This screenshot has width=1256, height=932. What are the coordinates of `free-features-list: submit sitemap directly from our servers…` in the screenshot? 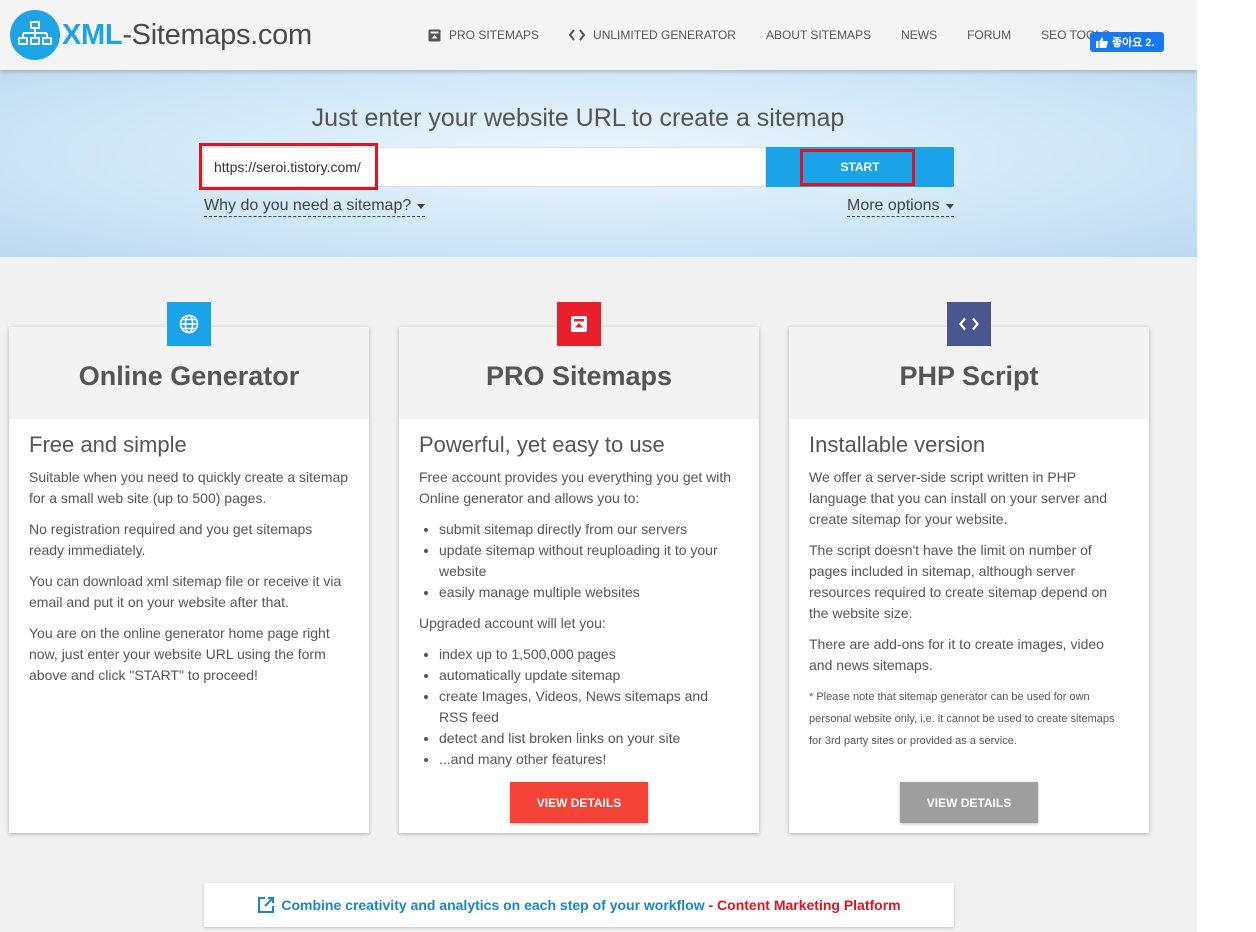 It's located at (579, 561).